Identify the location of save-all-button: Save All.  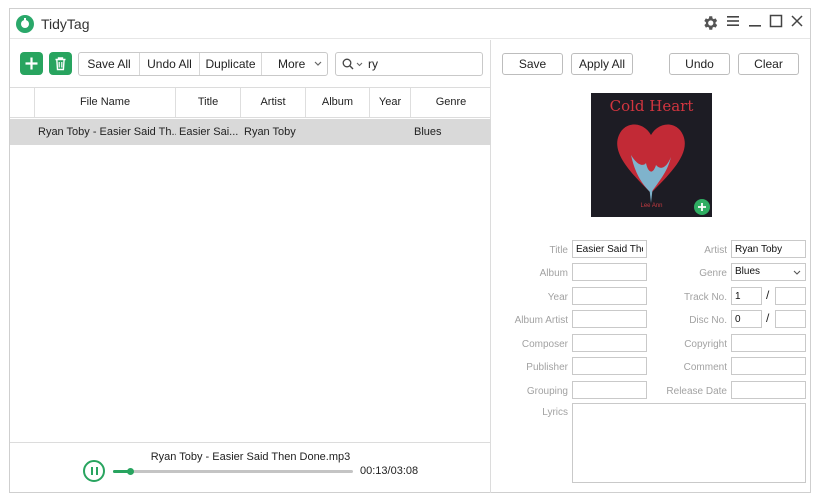
(109, 64).